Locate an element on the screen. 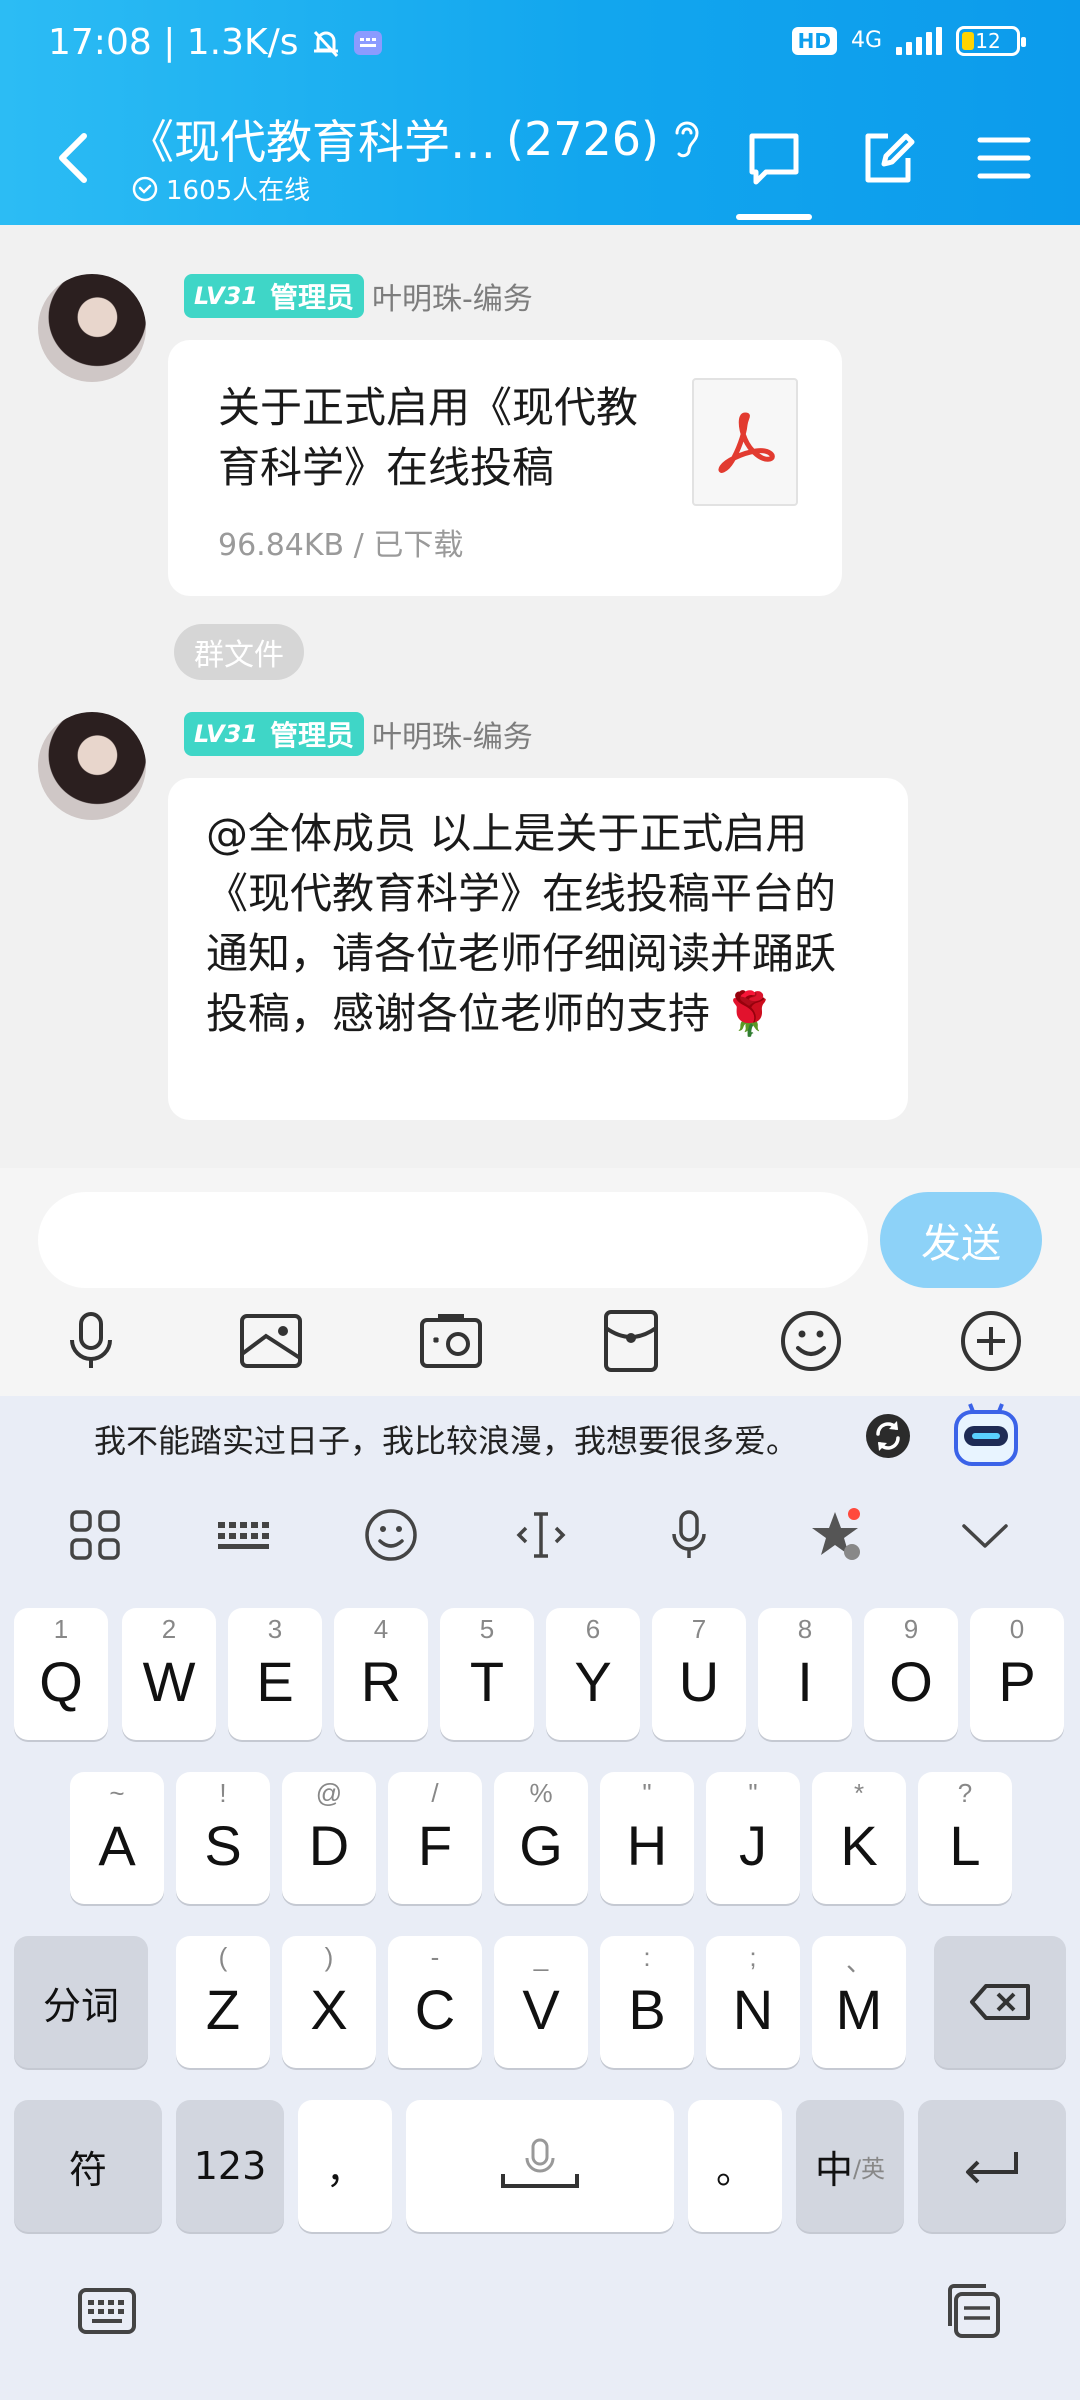 This screenshot has width=1080, height=2400. refresh-icon is located at coordinates (888, 1436).